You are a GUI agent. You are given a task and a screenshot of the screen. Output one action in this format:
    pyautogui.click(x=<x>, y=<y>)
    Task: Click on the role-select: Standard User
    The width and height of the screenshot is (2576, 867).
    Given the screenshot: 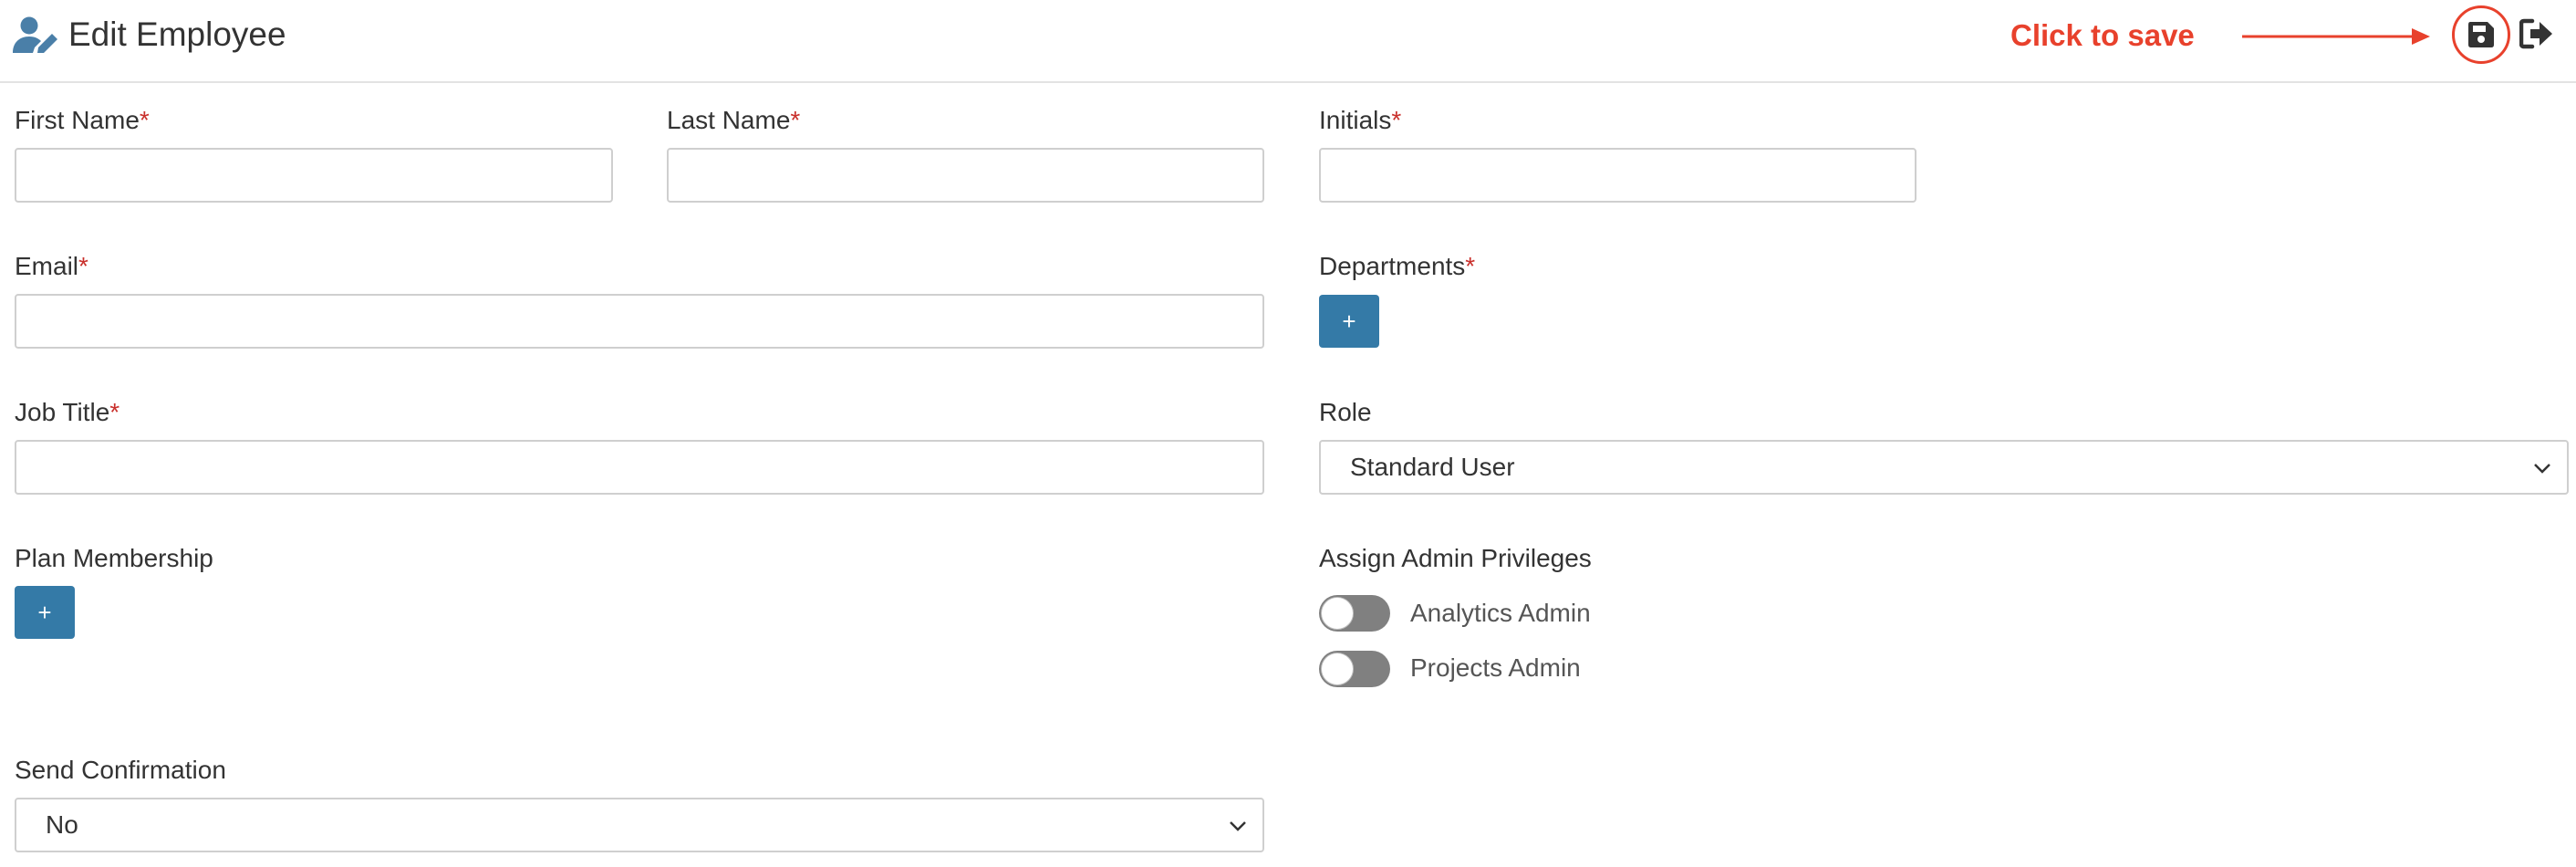 What is the action you would take?
    pyautogui.click(x=1944, y=467)
    